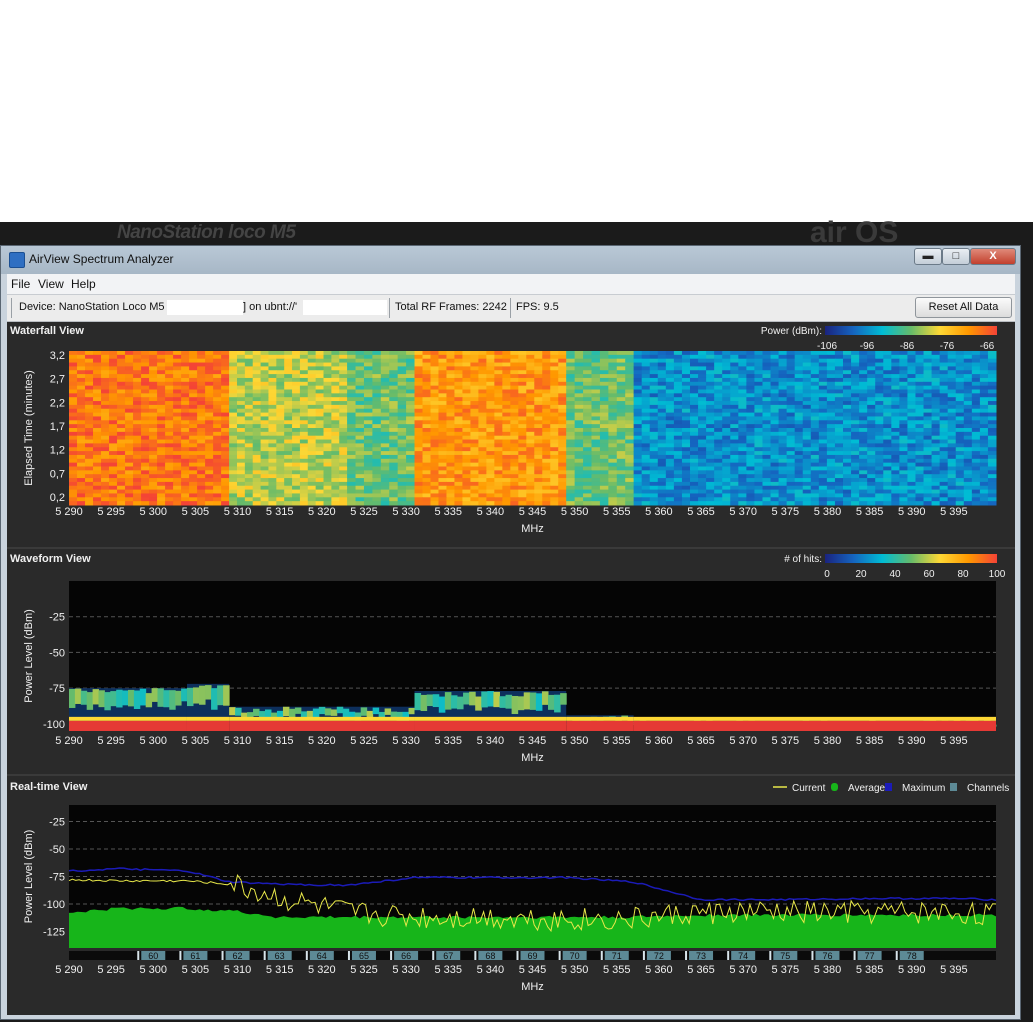  What do you see at coordinates (51, 284) in the screenshot?
I see `menu-view: View` at bounding box center [51, 284].